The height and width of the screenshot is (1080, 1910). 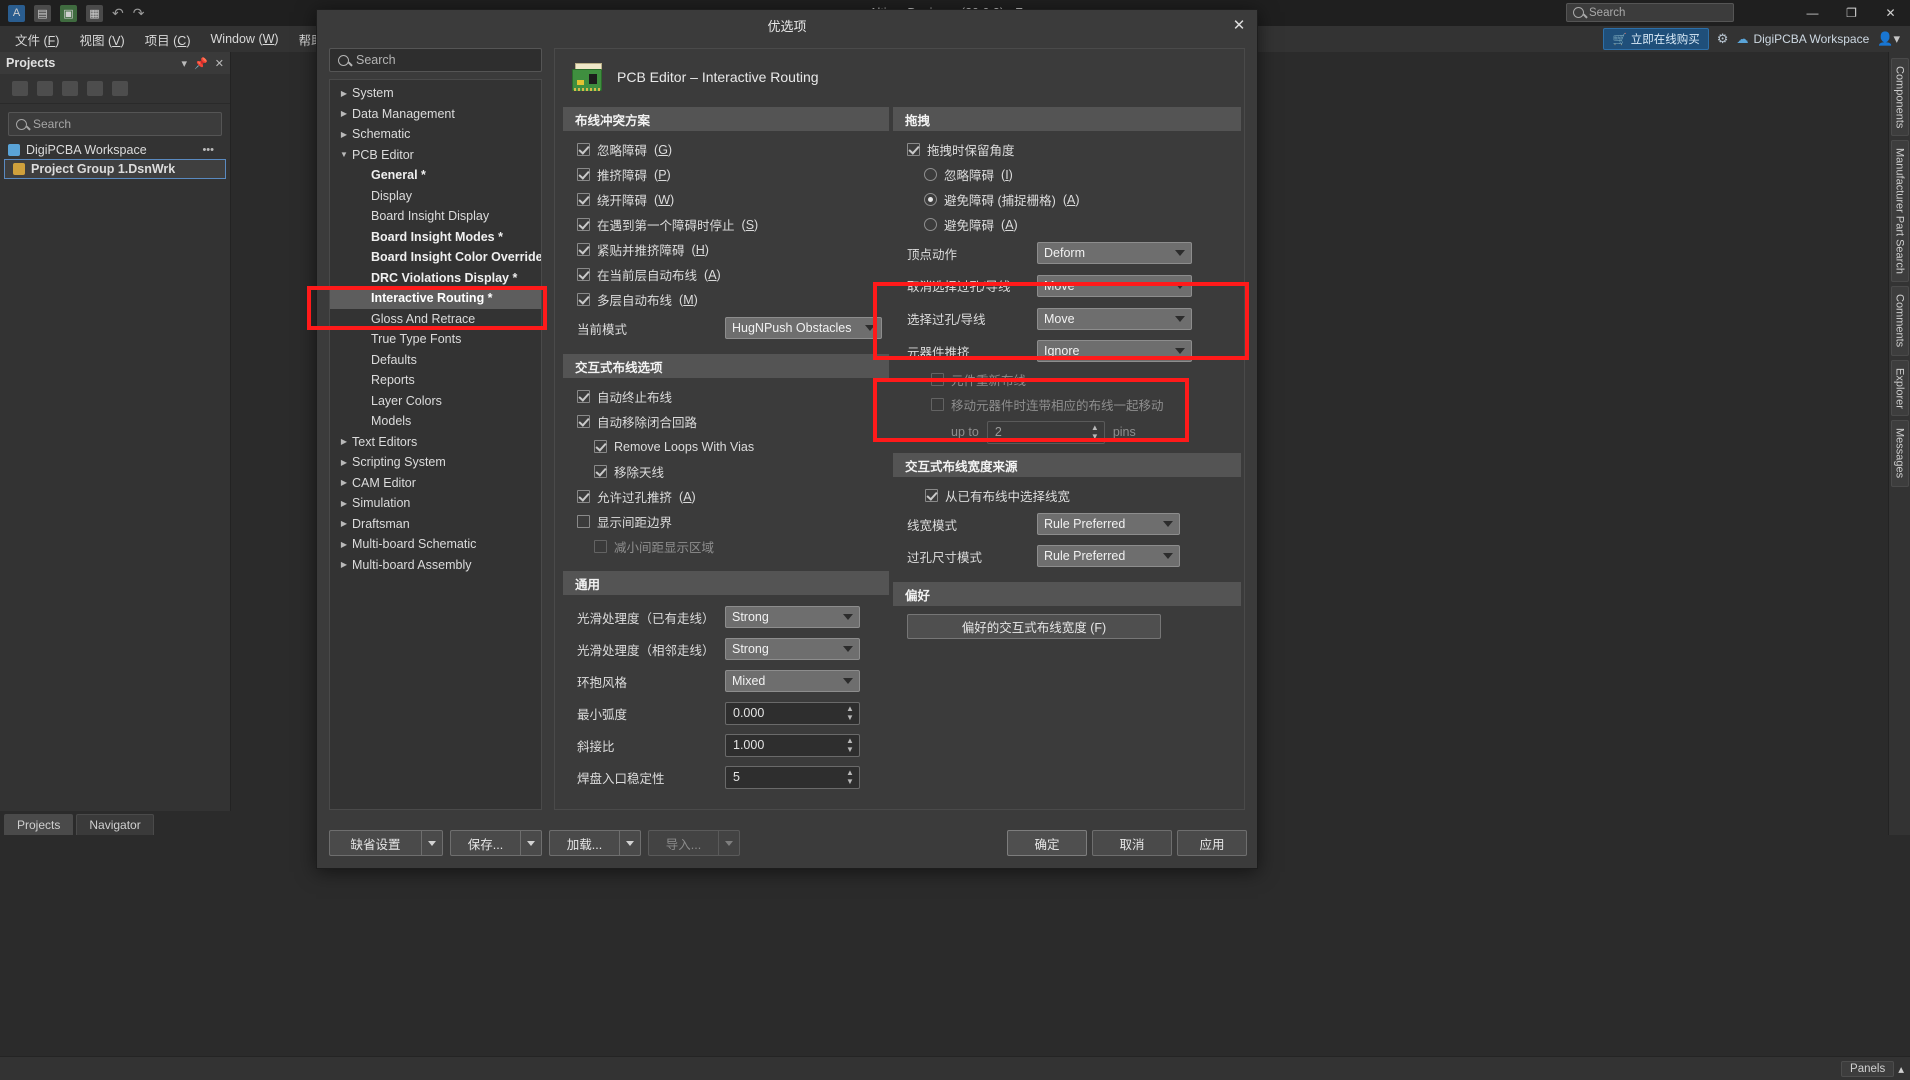 I want to click on cancel-button: 取消, so click(x=1132, y=843).